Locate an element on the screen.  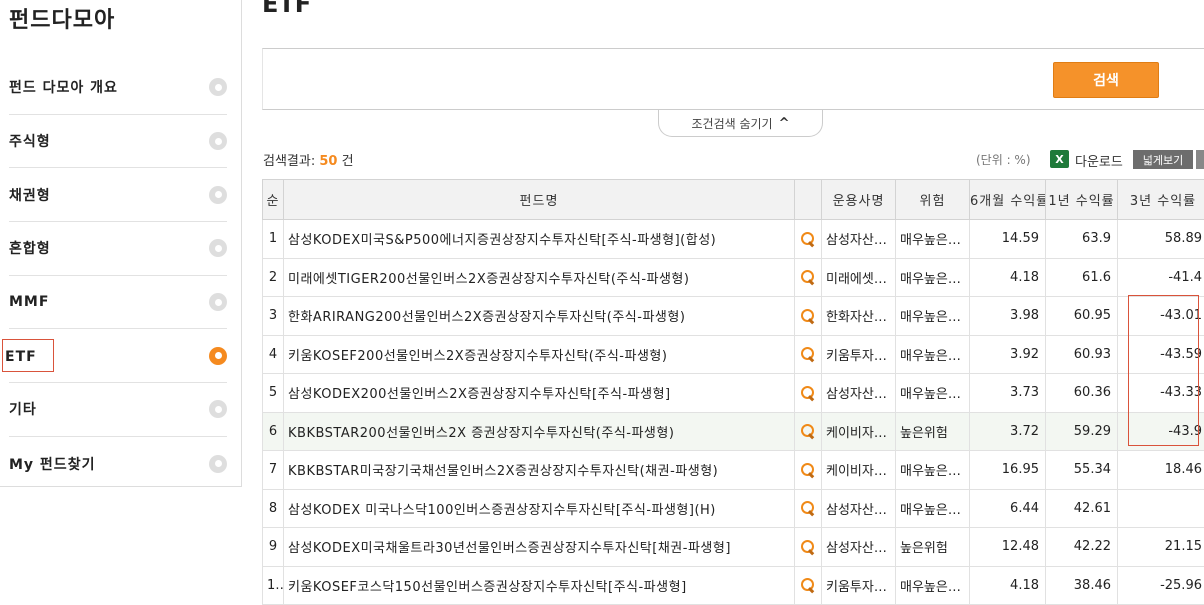
sidebar-item-other: 기타 is located at coordinates (118, 410).